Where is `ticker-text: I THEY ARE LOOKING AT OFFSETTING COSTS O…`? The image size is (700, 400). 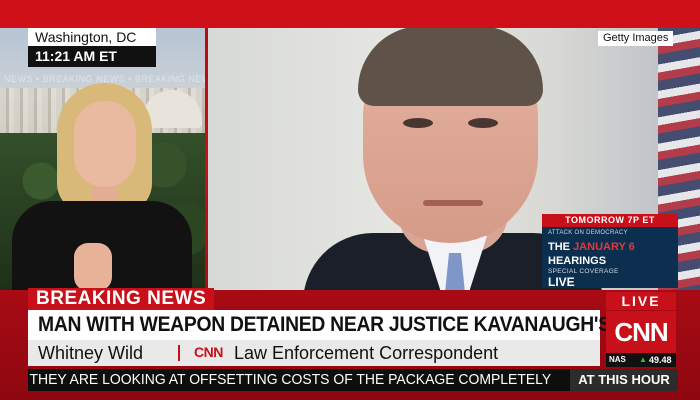
ticker-text: I THEY ARE LOOKING AT OFFSETTING COSTS O… is located at coordinates (290, 379).